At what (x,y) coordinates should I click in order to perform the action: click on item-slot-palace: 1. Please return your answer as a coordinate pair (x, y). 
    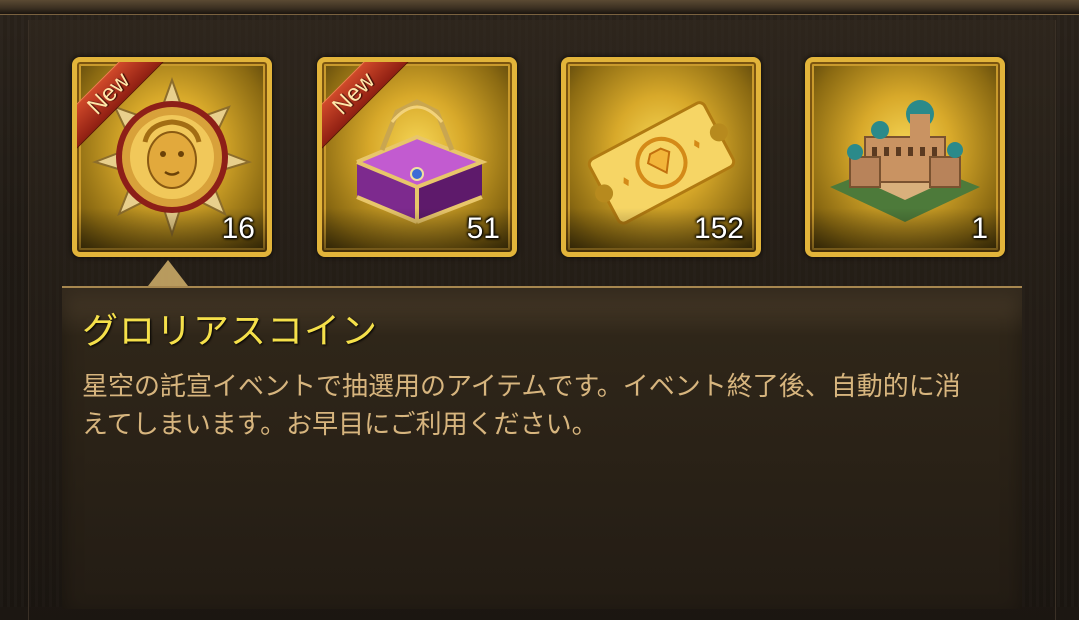
    Looking at the image, I should click on (905, 157).